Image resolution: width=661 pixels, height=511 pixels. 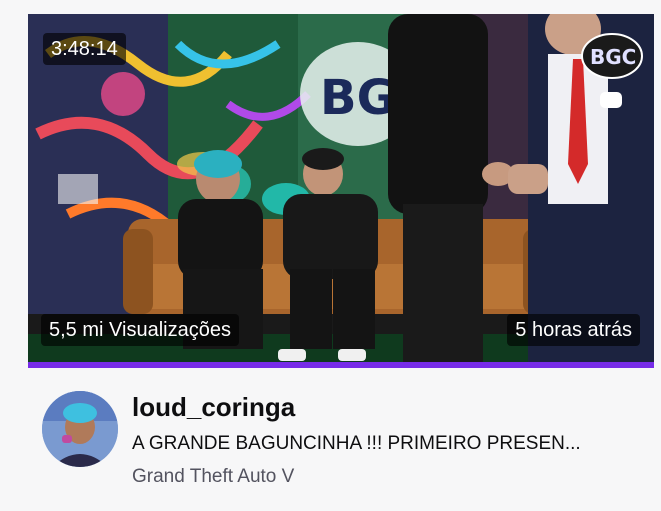 What do you see at coordinates (341, 365) in the screenshot?
I see `watch-progress-bar` at bounding box center [341, 365].